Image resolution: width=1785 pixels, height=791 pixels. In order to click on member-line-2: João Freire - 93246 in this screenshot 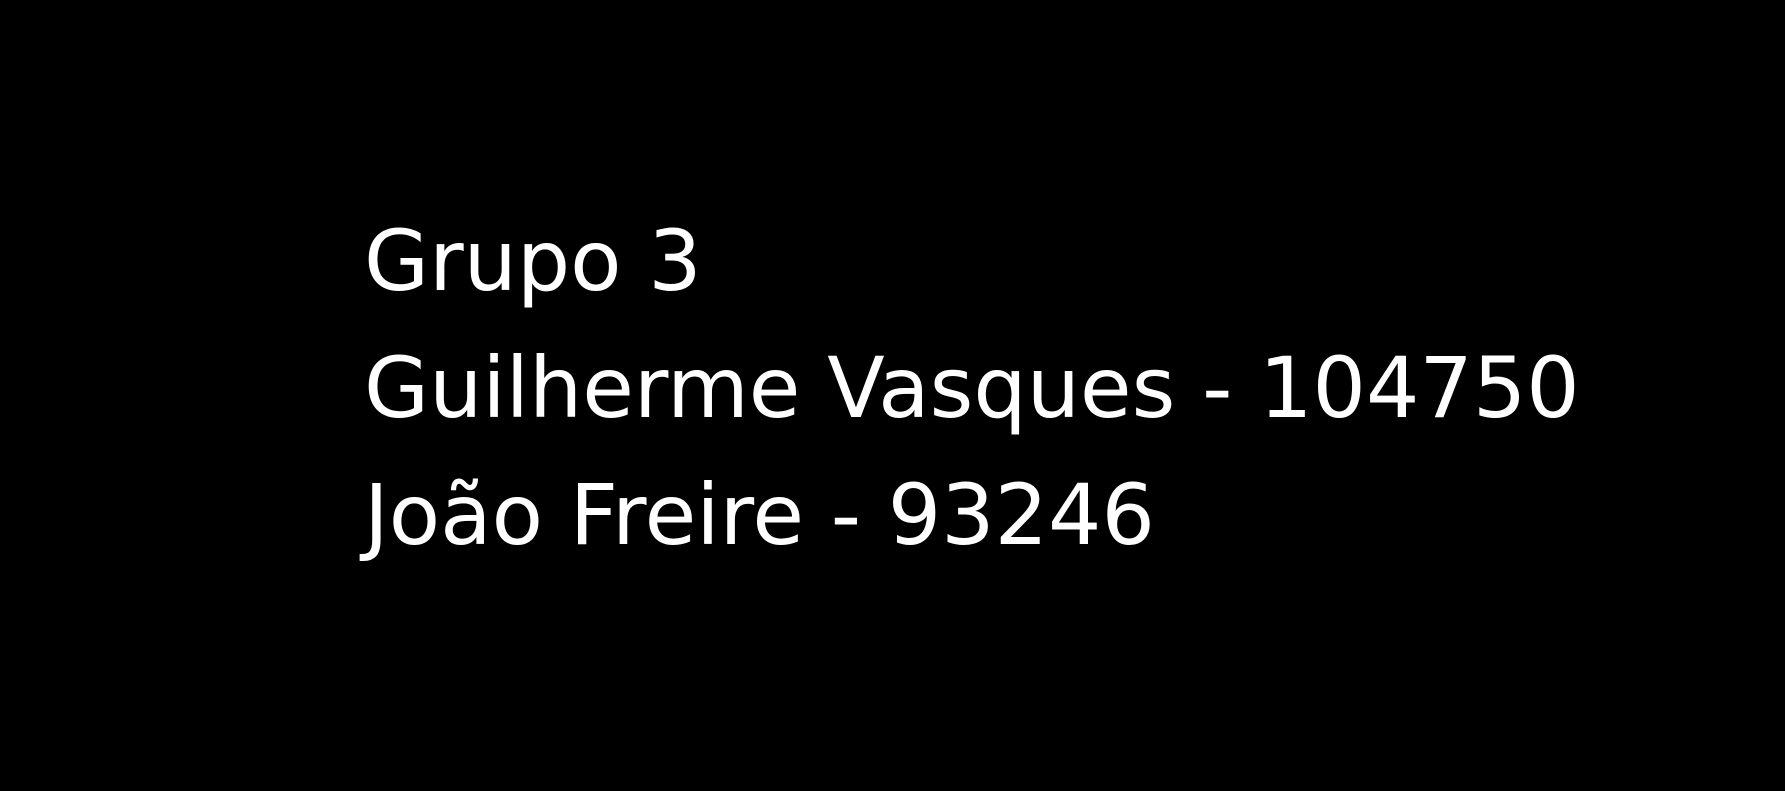, I will do `click(759, 515)`.